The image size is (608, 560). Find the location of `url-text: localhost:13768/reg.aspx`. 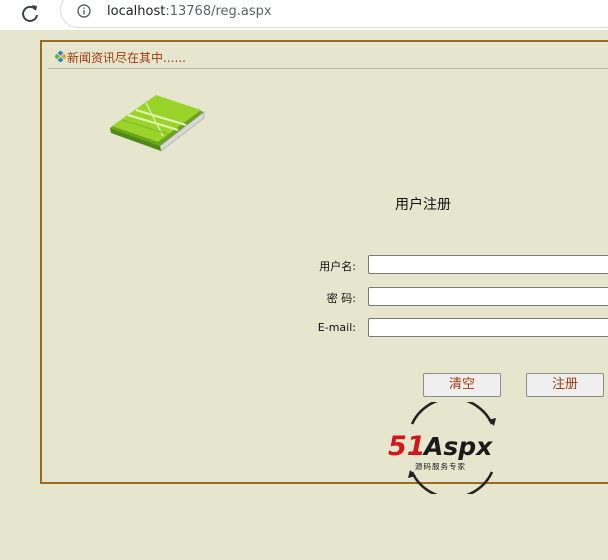

url-text: localhost:13768/reg.aspx is located at coordinates (189, 11).